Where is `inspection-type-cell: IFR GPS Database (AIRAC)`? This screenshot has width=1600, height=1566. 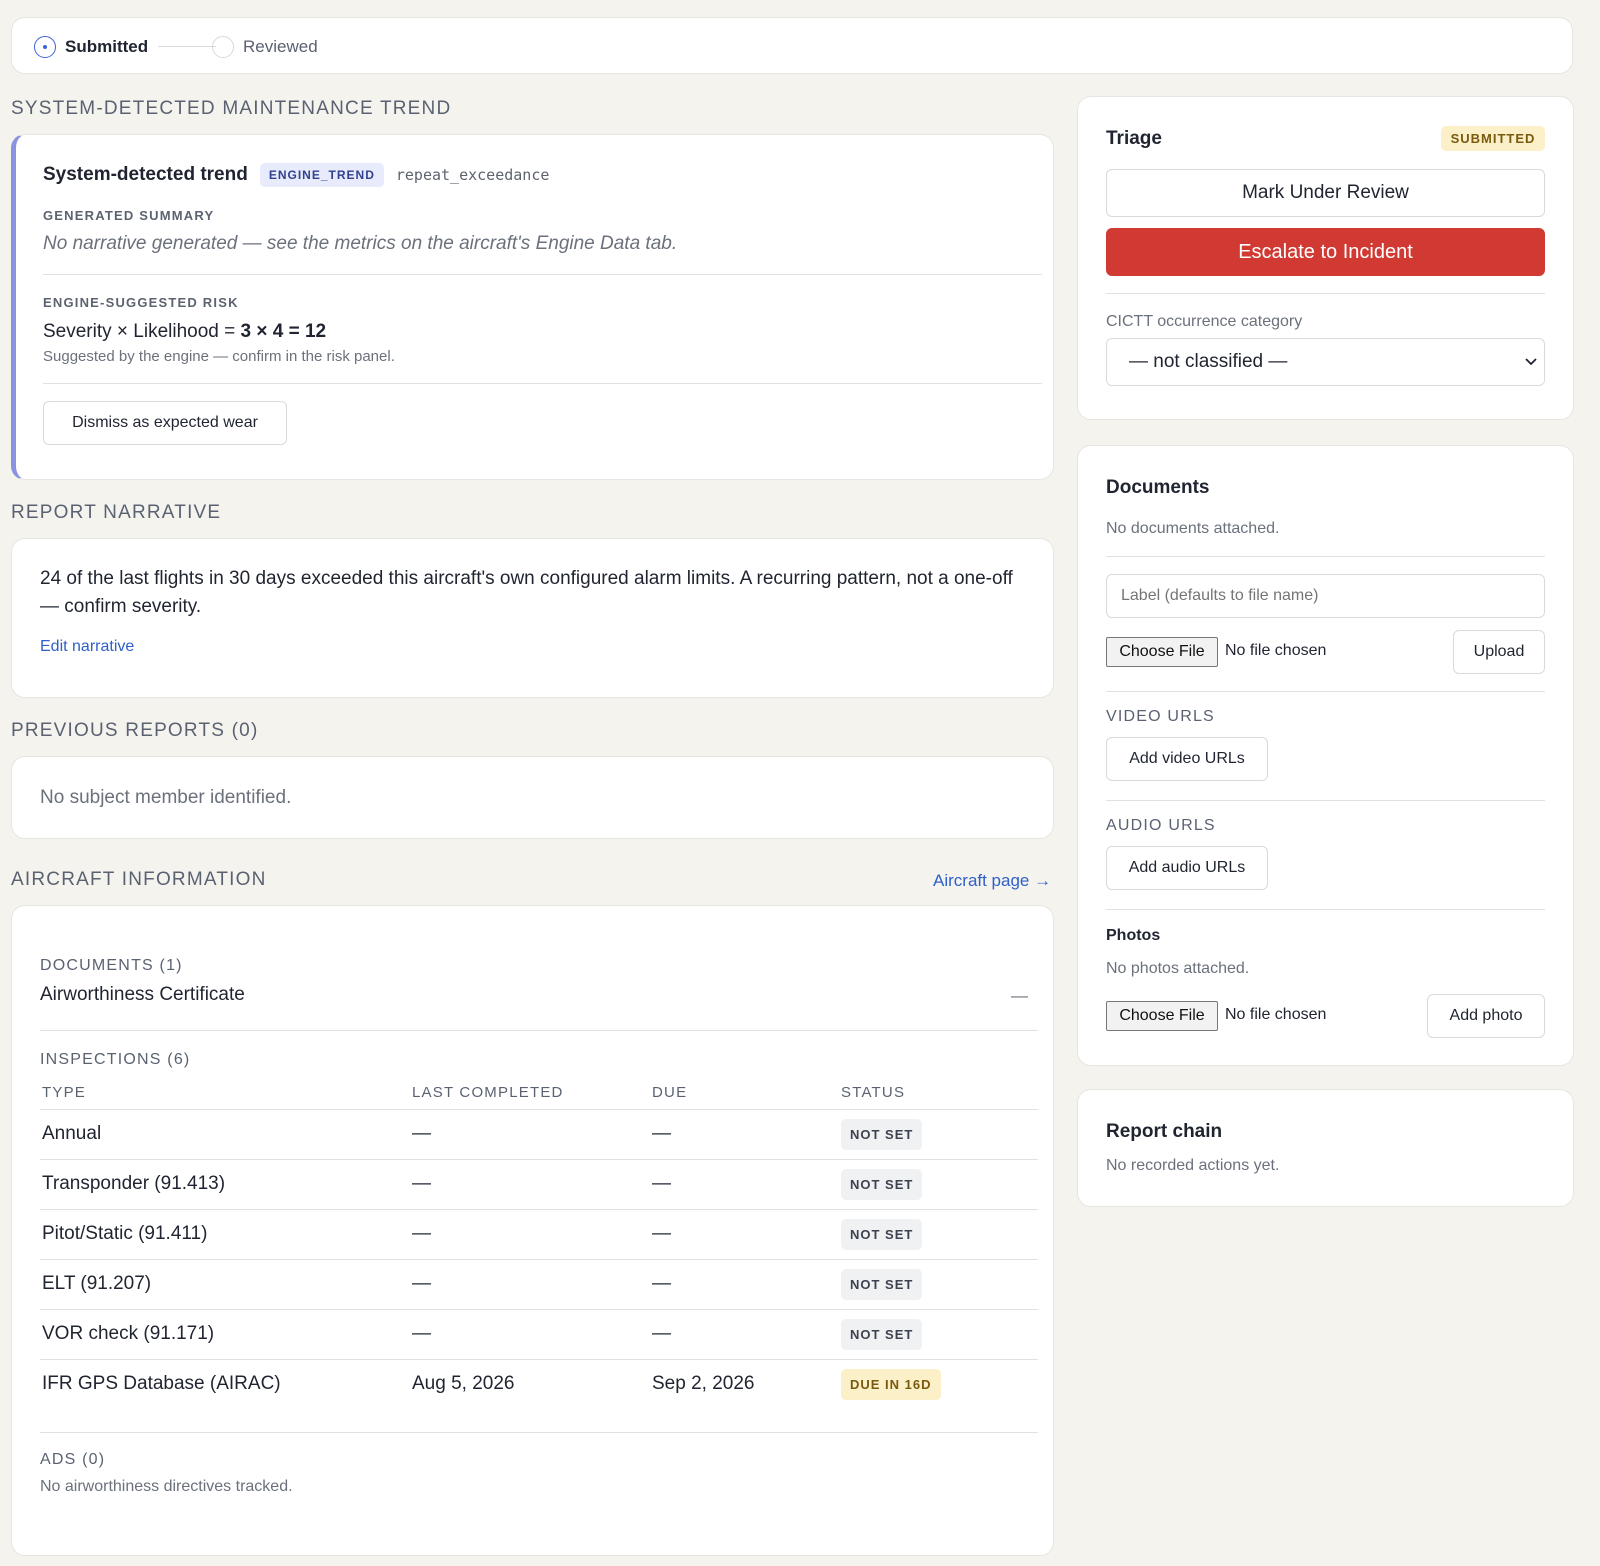
inspection-type-cell: IFR GPS Database (AIRAC) is located at coordinates (161, 1384).